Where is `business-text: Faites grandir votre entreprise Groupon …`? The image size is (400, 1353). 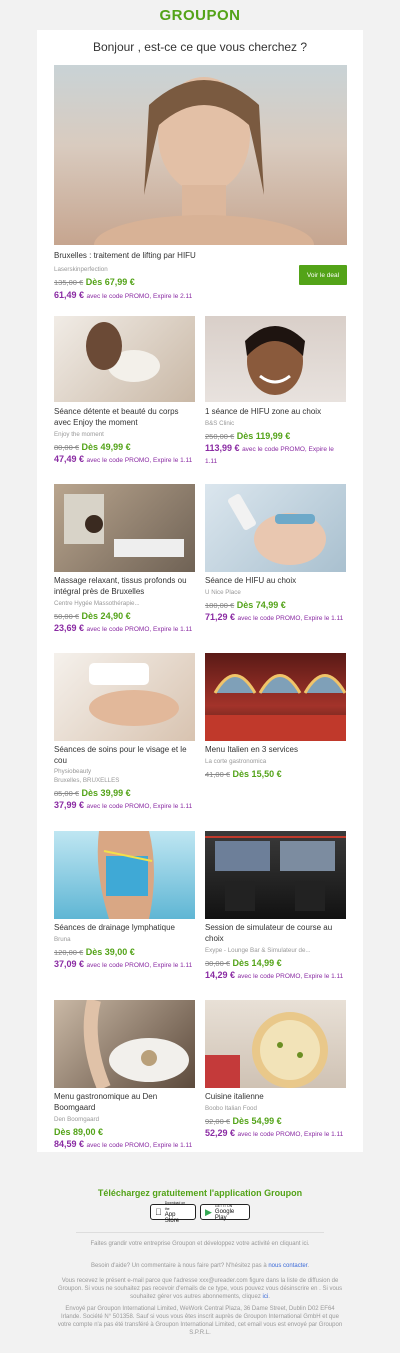 business-text: Faites grandir votre entreprise Groupon … is located at coordinates (200, 1244).